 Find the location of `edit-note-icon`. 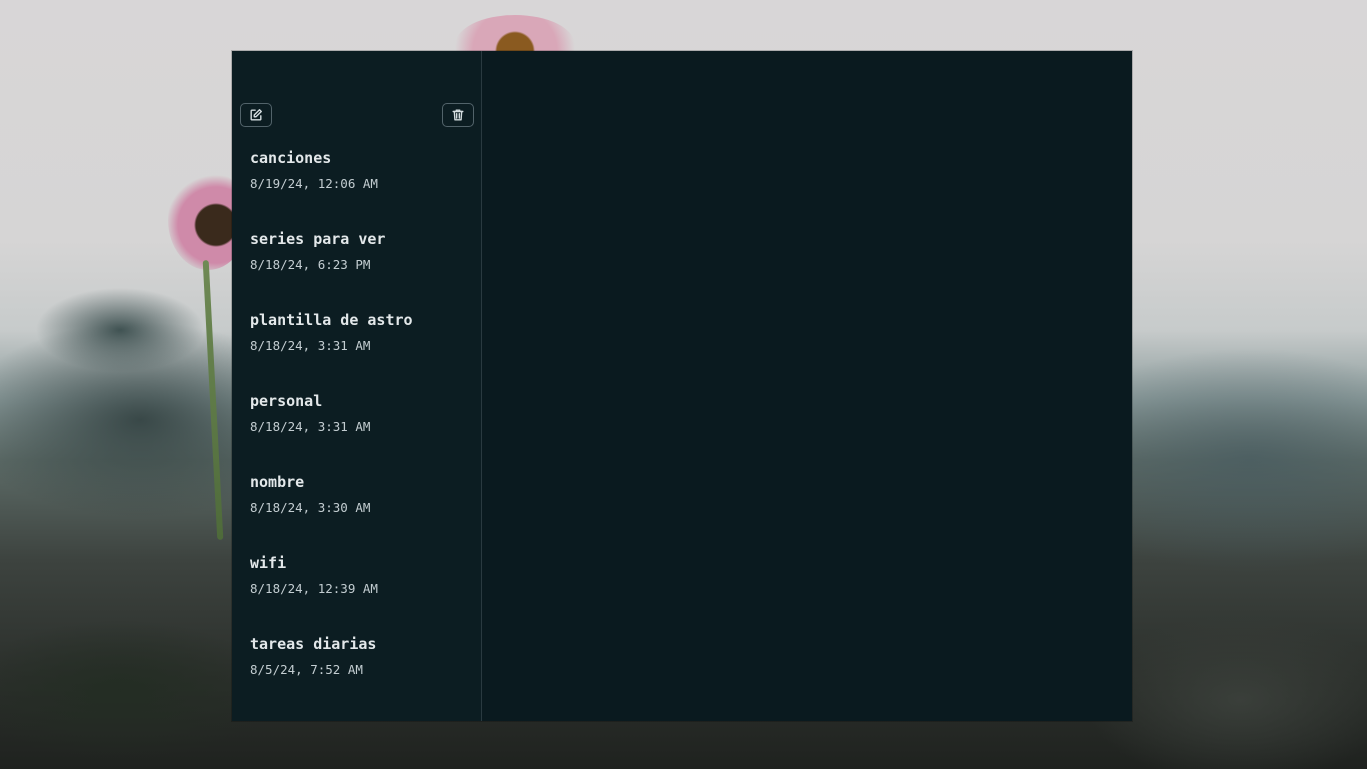

edit-note-icon is located at coordinates (256, 115).